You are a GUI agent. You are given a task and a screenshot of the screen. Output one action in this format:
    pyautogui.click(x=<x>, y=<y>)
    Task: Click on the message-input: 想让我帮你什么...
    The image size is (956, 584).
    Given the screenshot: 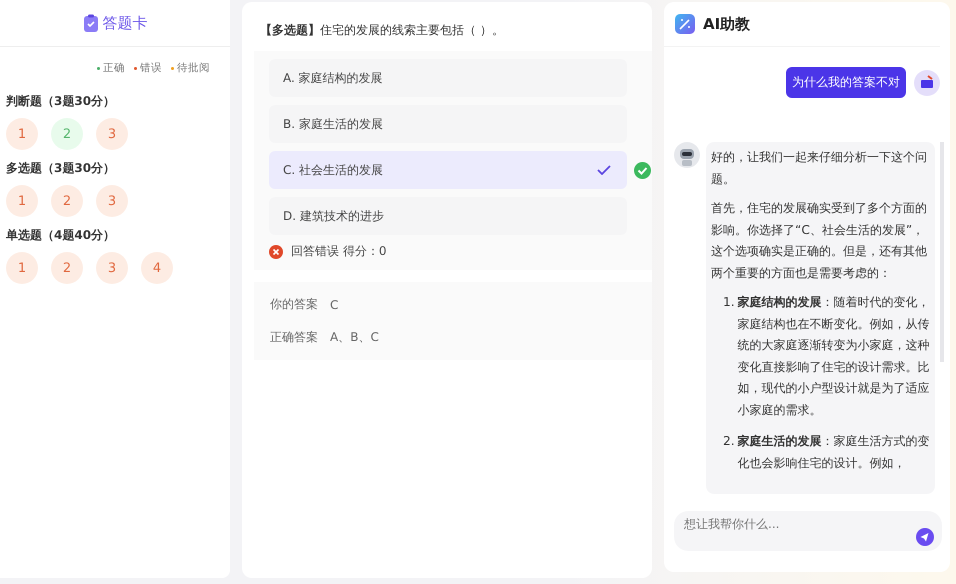 What is the action you would take?
    pyautogui.click(x=808, y=531)
    